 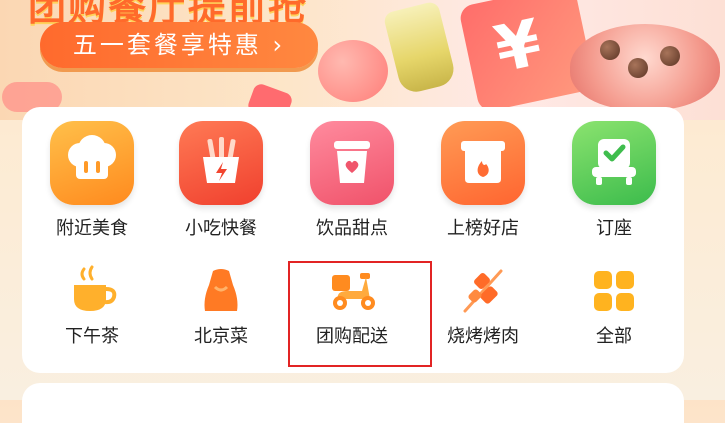 What do you see at coordinates (614, 163) in the screenshot?
I see `armchair-check-icon` at bounding box center [614, 163].